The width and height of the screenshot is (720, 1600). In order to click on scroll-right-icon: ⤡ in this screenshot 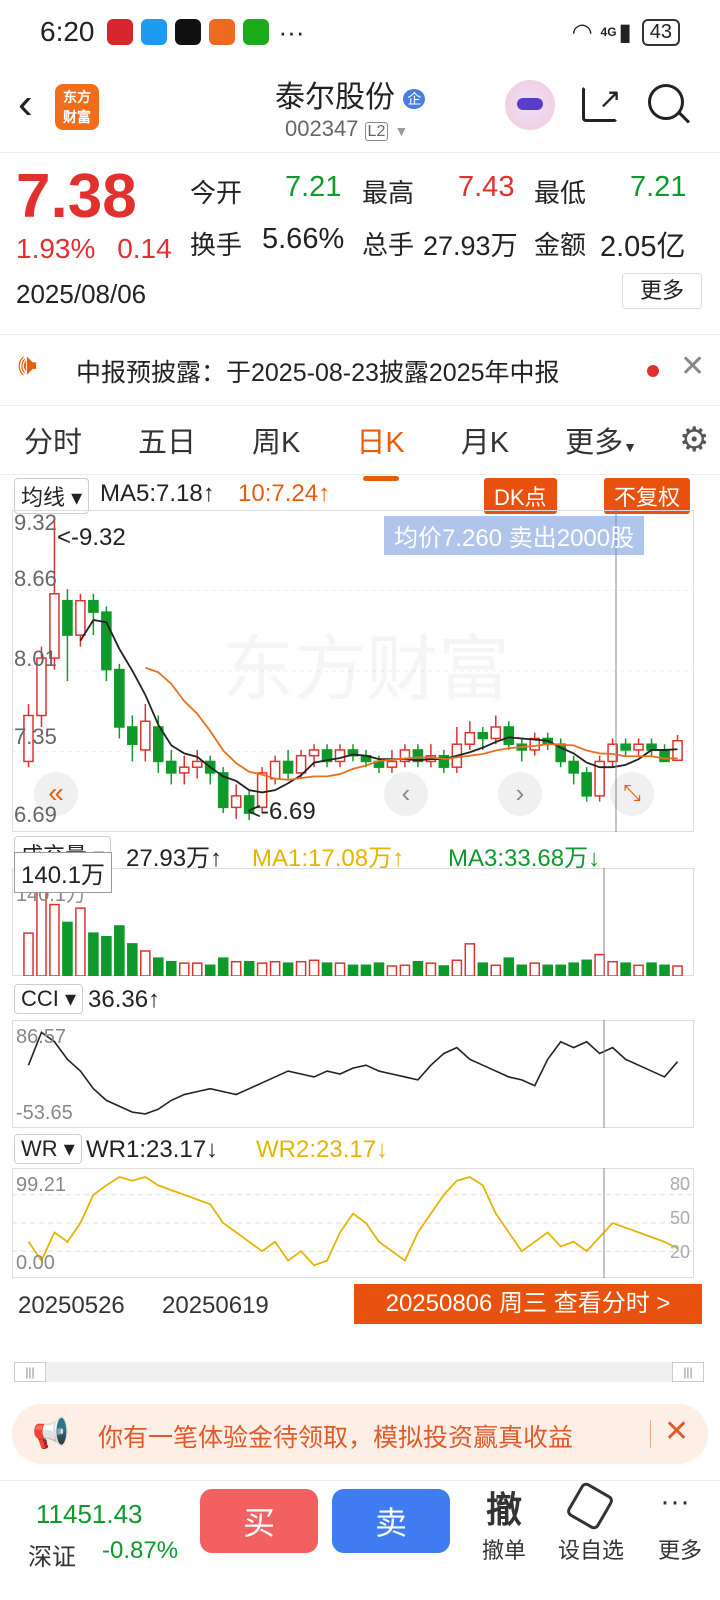, I will do `click(632, 794)`.